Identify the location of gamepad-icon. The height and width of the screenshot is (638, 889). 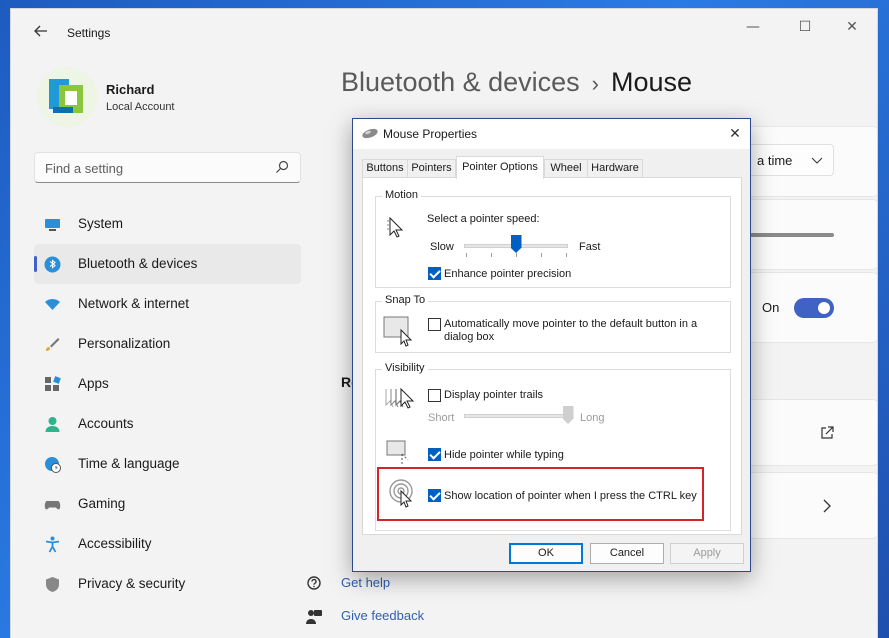
(52, 505).